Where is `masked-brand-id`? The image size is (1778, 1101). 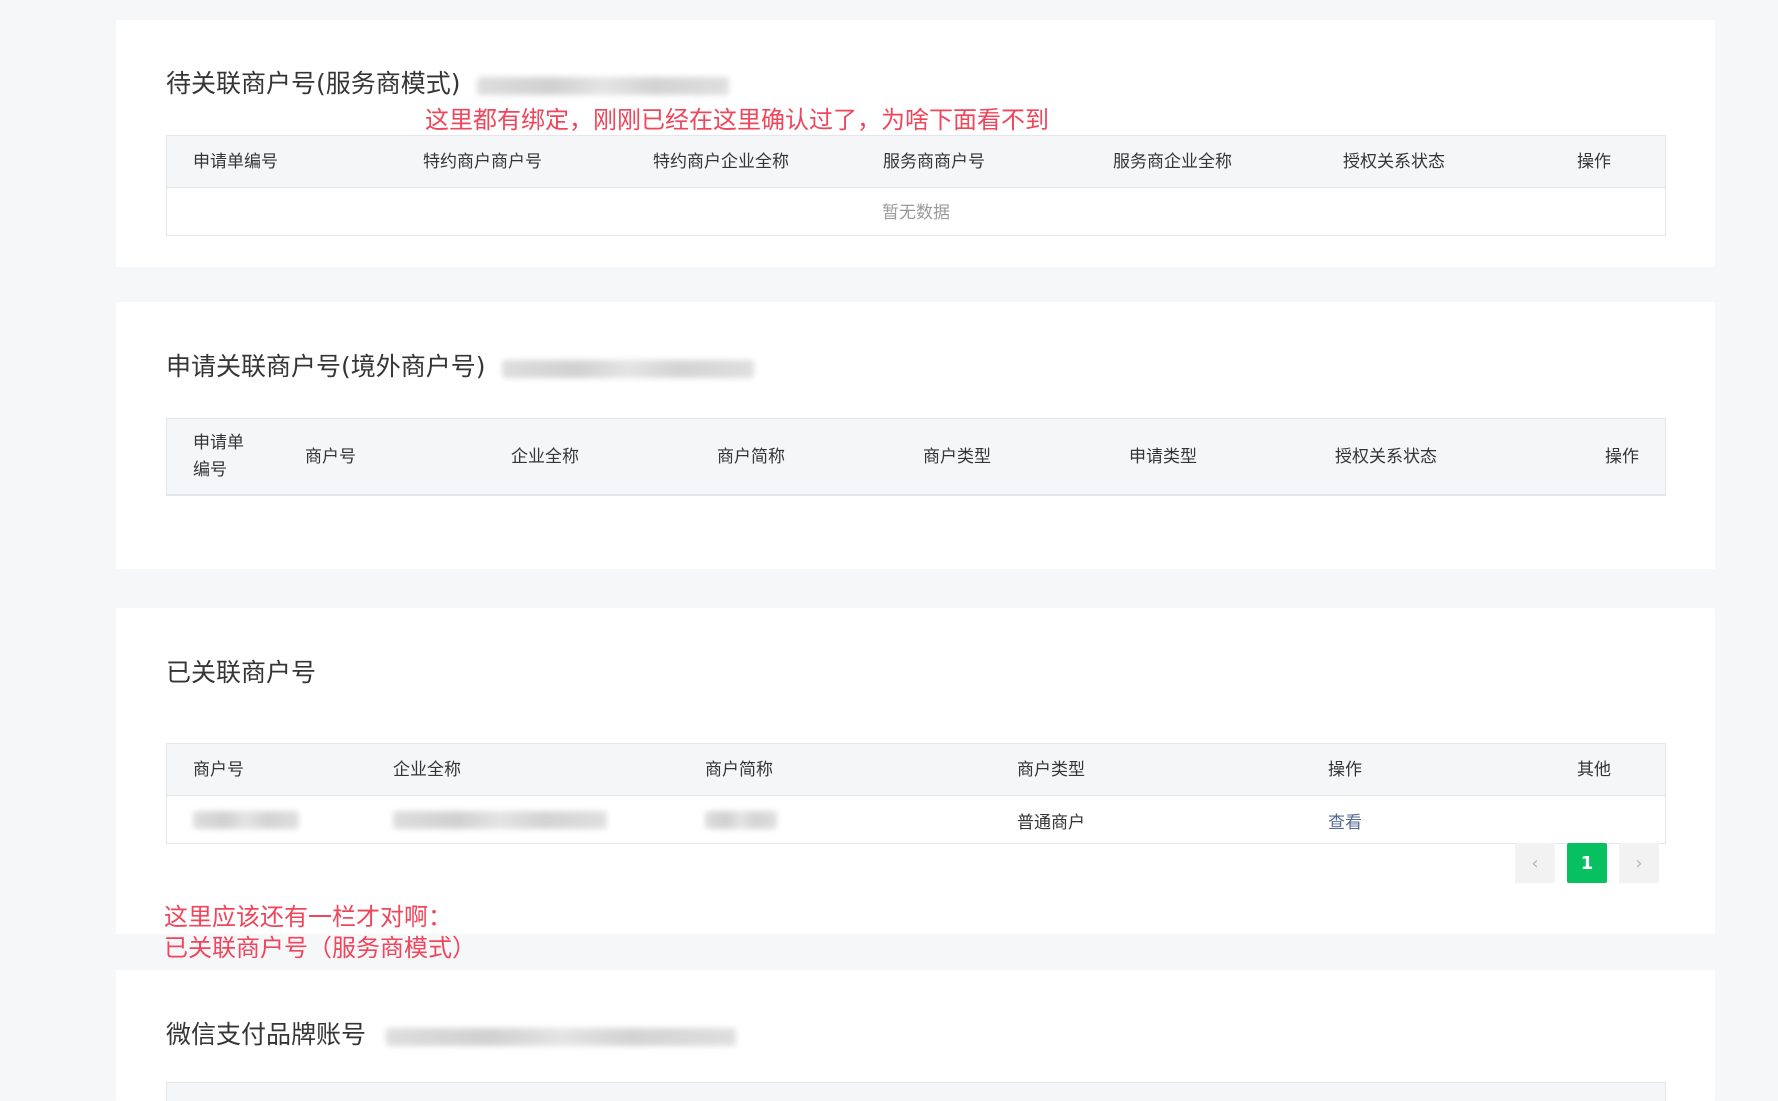 masked-brand-id is located at coordinates (561, 1037).